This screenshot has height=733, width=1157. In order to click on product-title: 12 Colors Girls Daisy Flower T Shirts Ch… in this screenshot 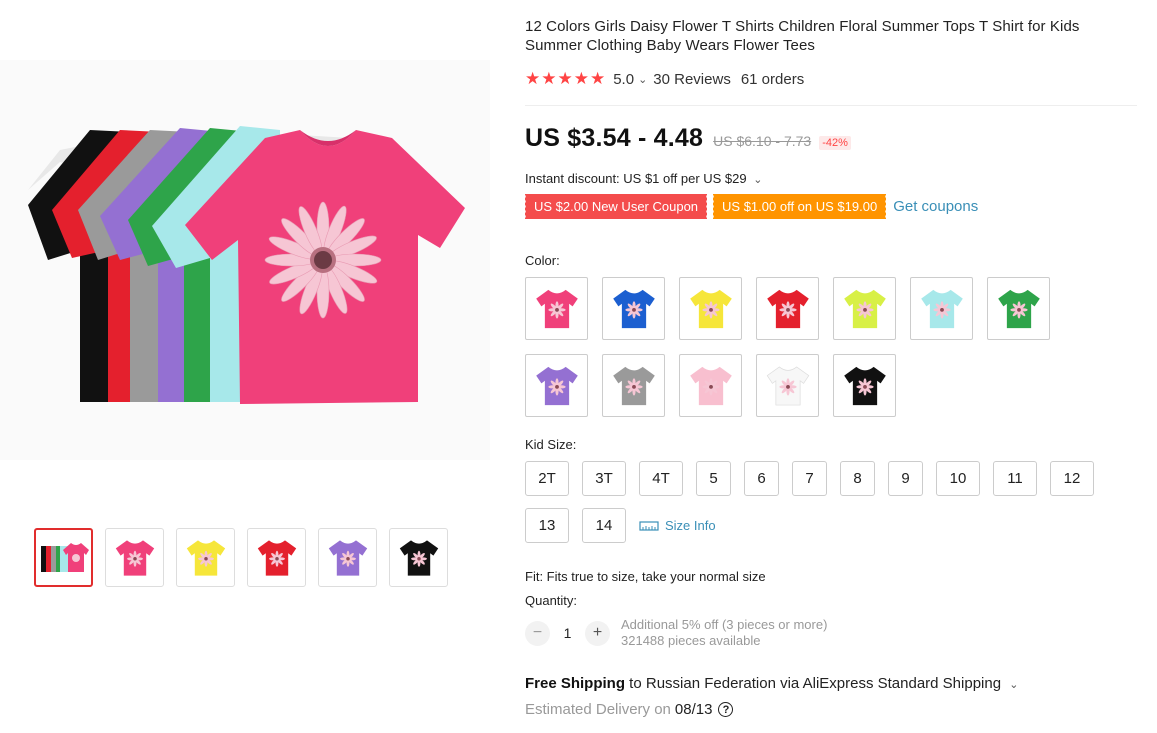, I will do `click(802, 36)`.